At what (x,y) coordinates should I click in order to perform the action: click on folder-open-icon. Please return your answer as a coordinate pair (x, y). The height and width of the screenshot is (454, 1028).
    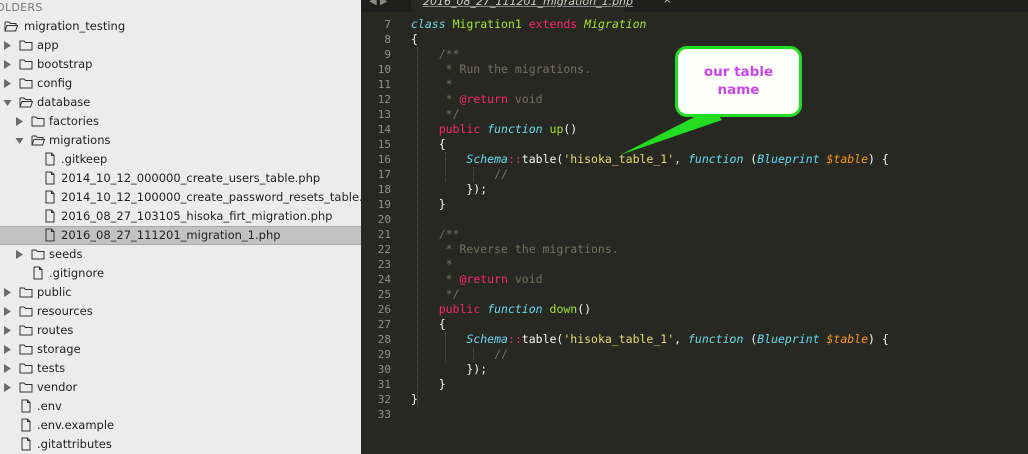
    Looking at the image, I should click on (11, 26).